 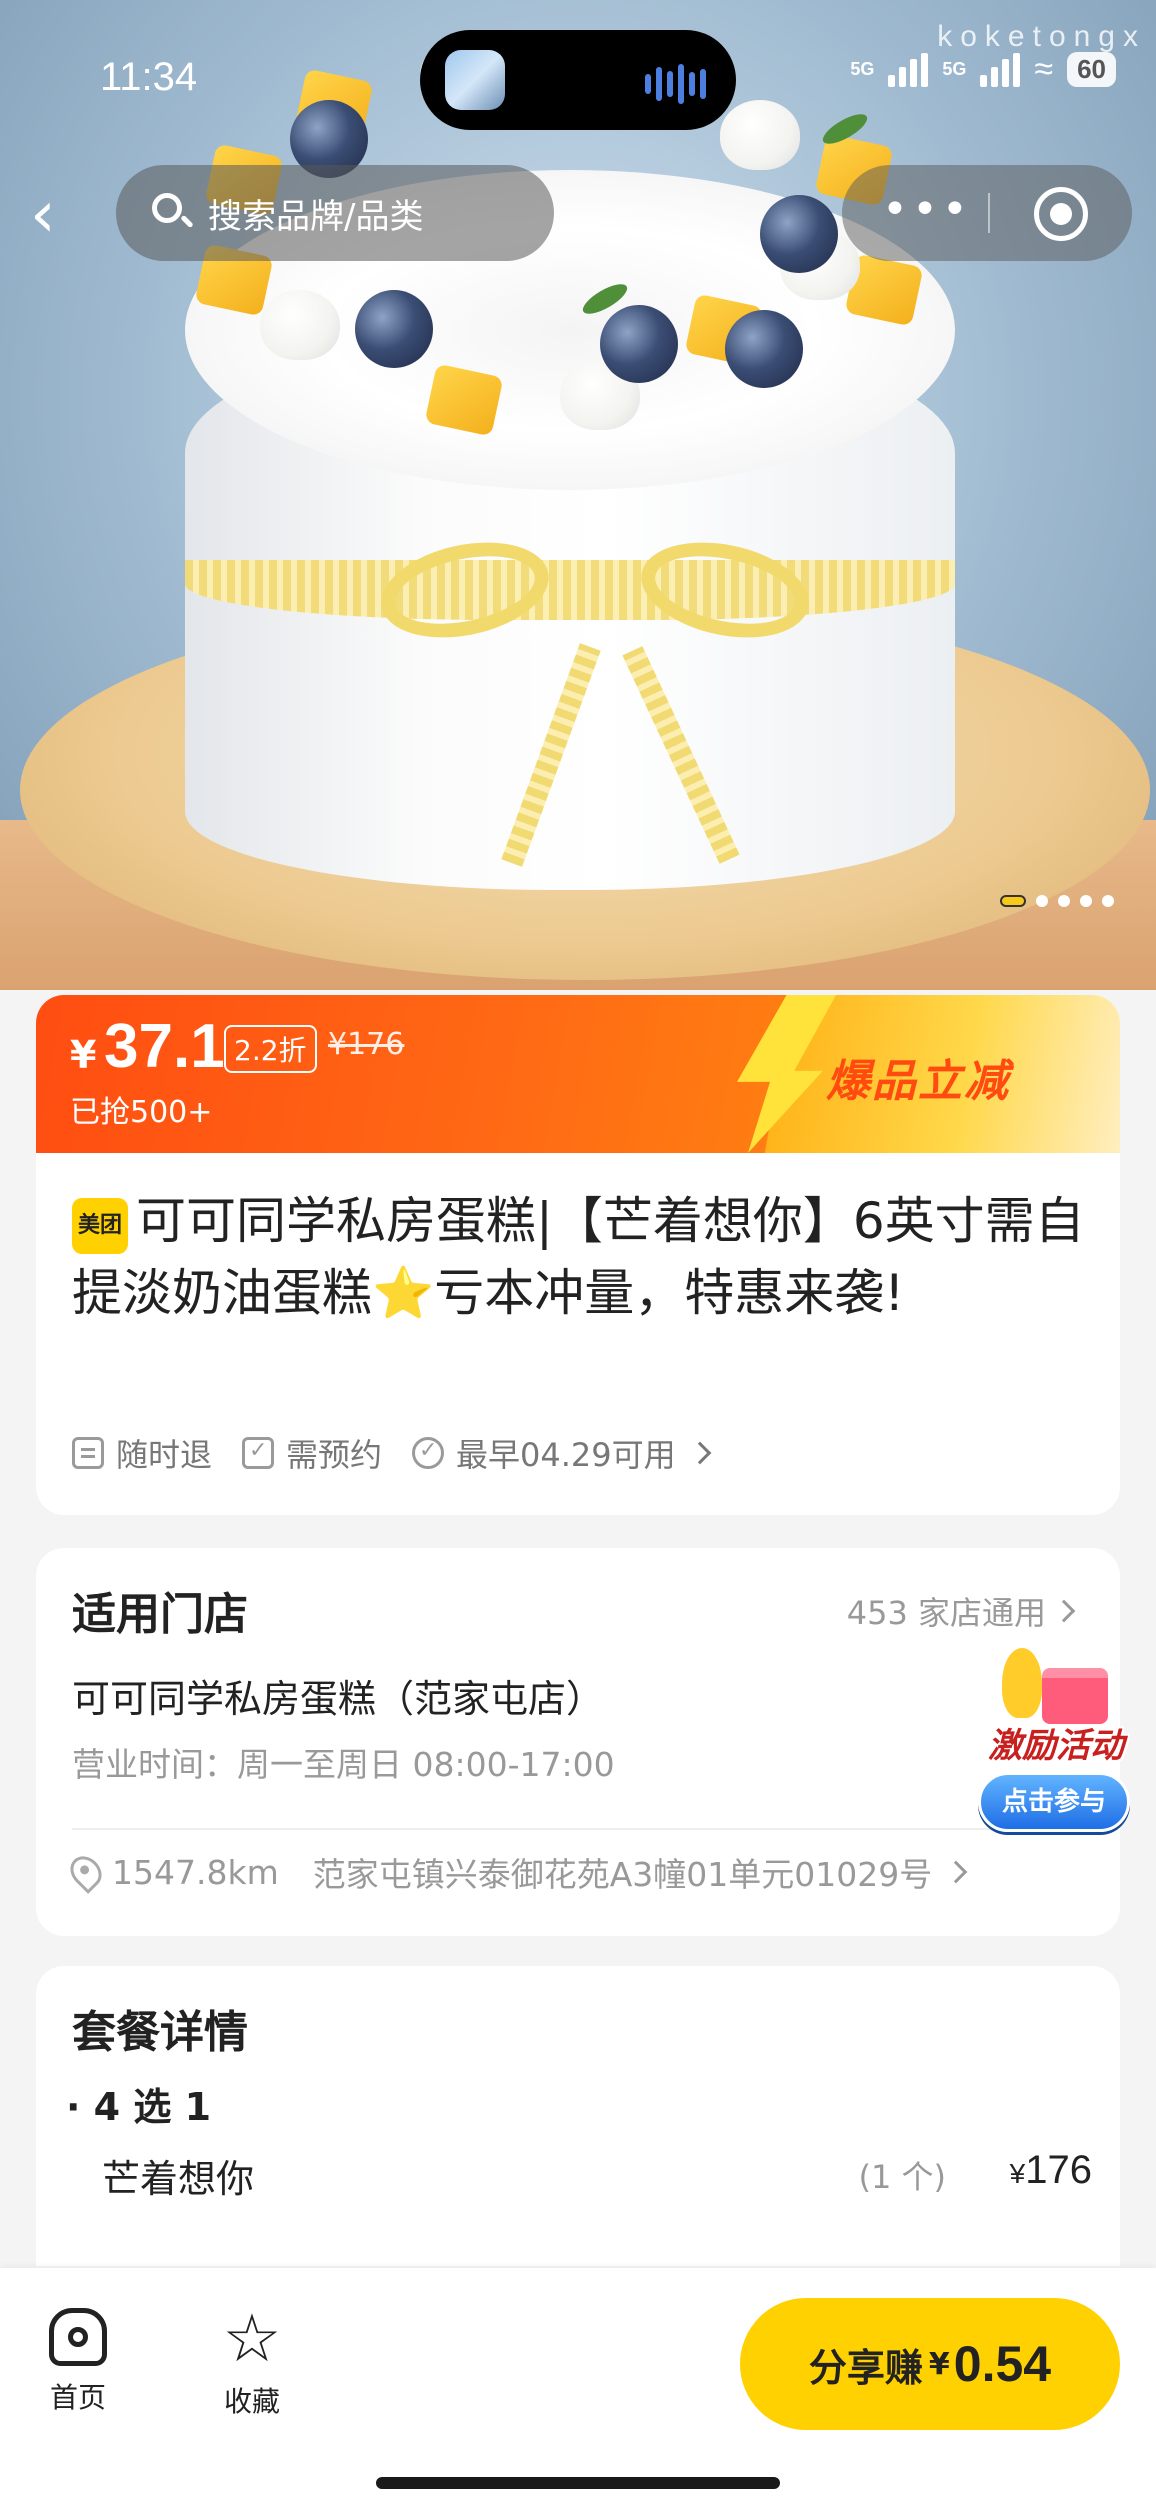 I want to click on section-title: 套餐详情, so click(x=160, y=2032).